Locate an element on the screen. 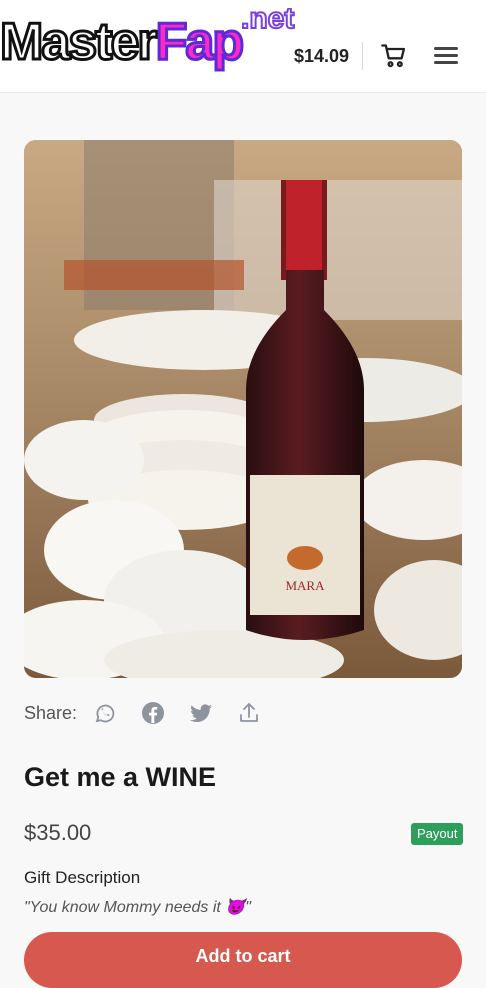 The image size is (486, 988). product-title: Get me a WINE is located at coordinates (120, 777).